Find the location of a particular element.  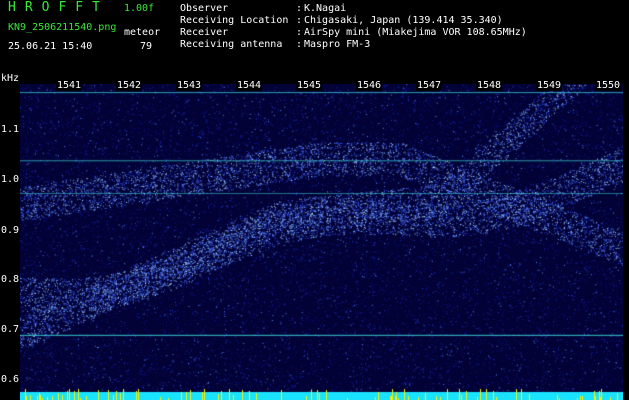

app-logo: HROFFT is located at coordinates (58, 7).